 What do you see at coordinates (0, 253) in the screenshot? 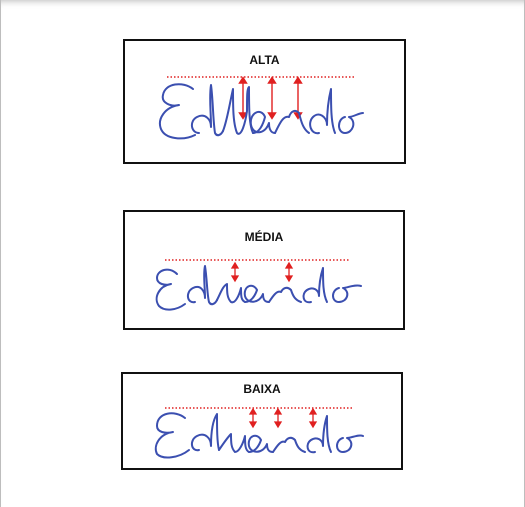
I see `page-edge-left` at bounding box center [0, 253].